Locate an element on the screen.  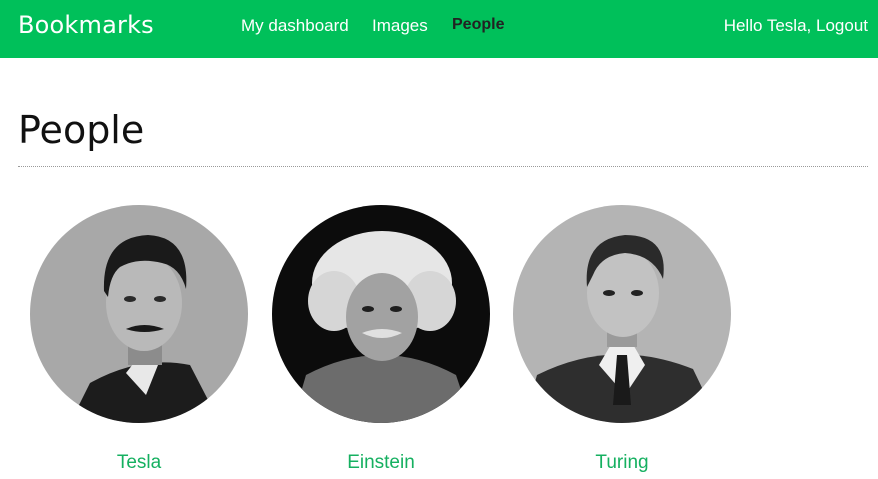
nav-people: People is located at coordinates (478, 25).